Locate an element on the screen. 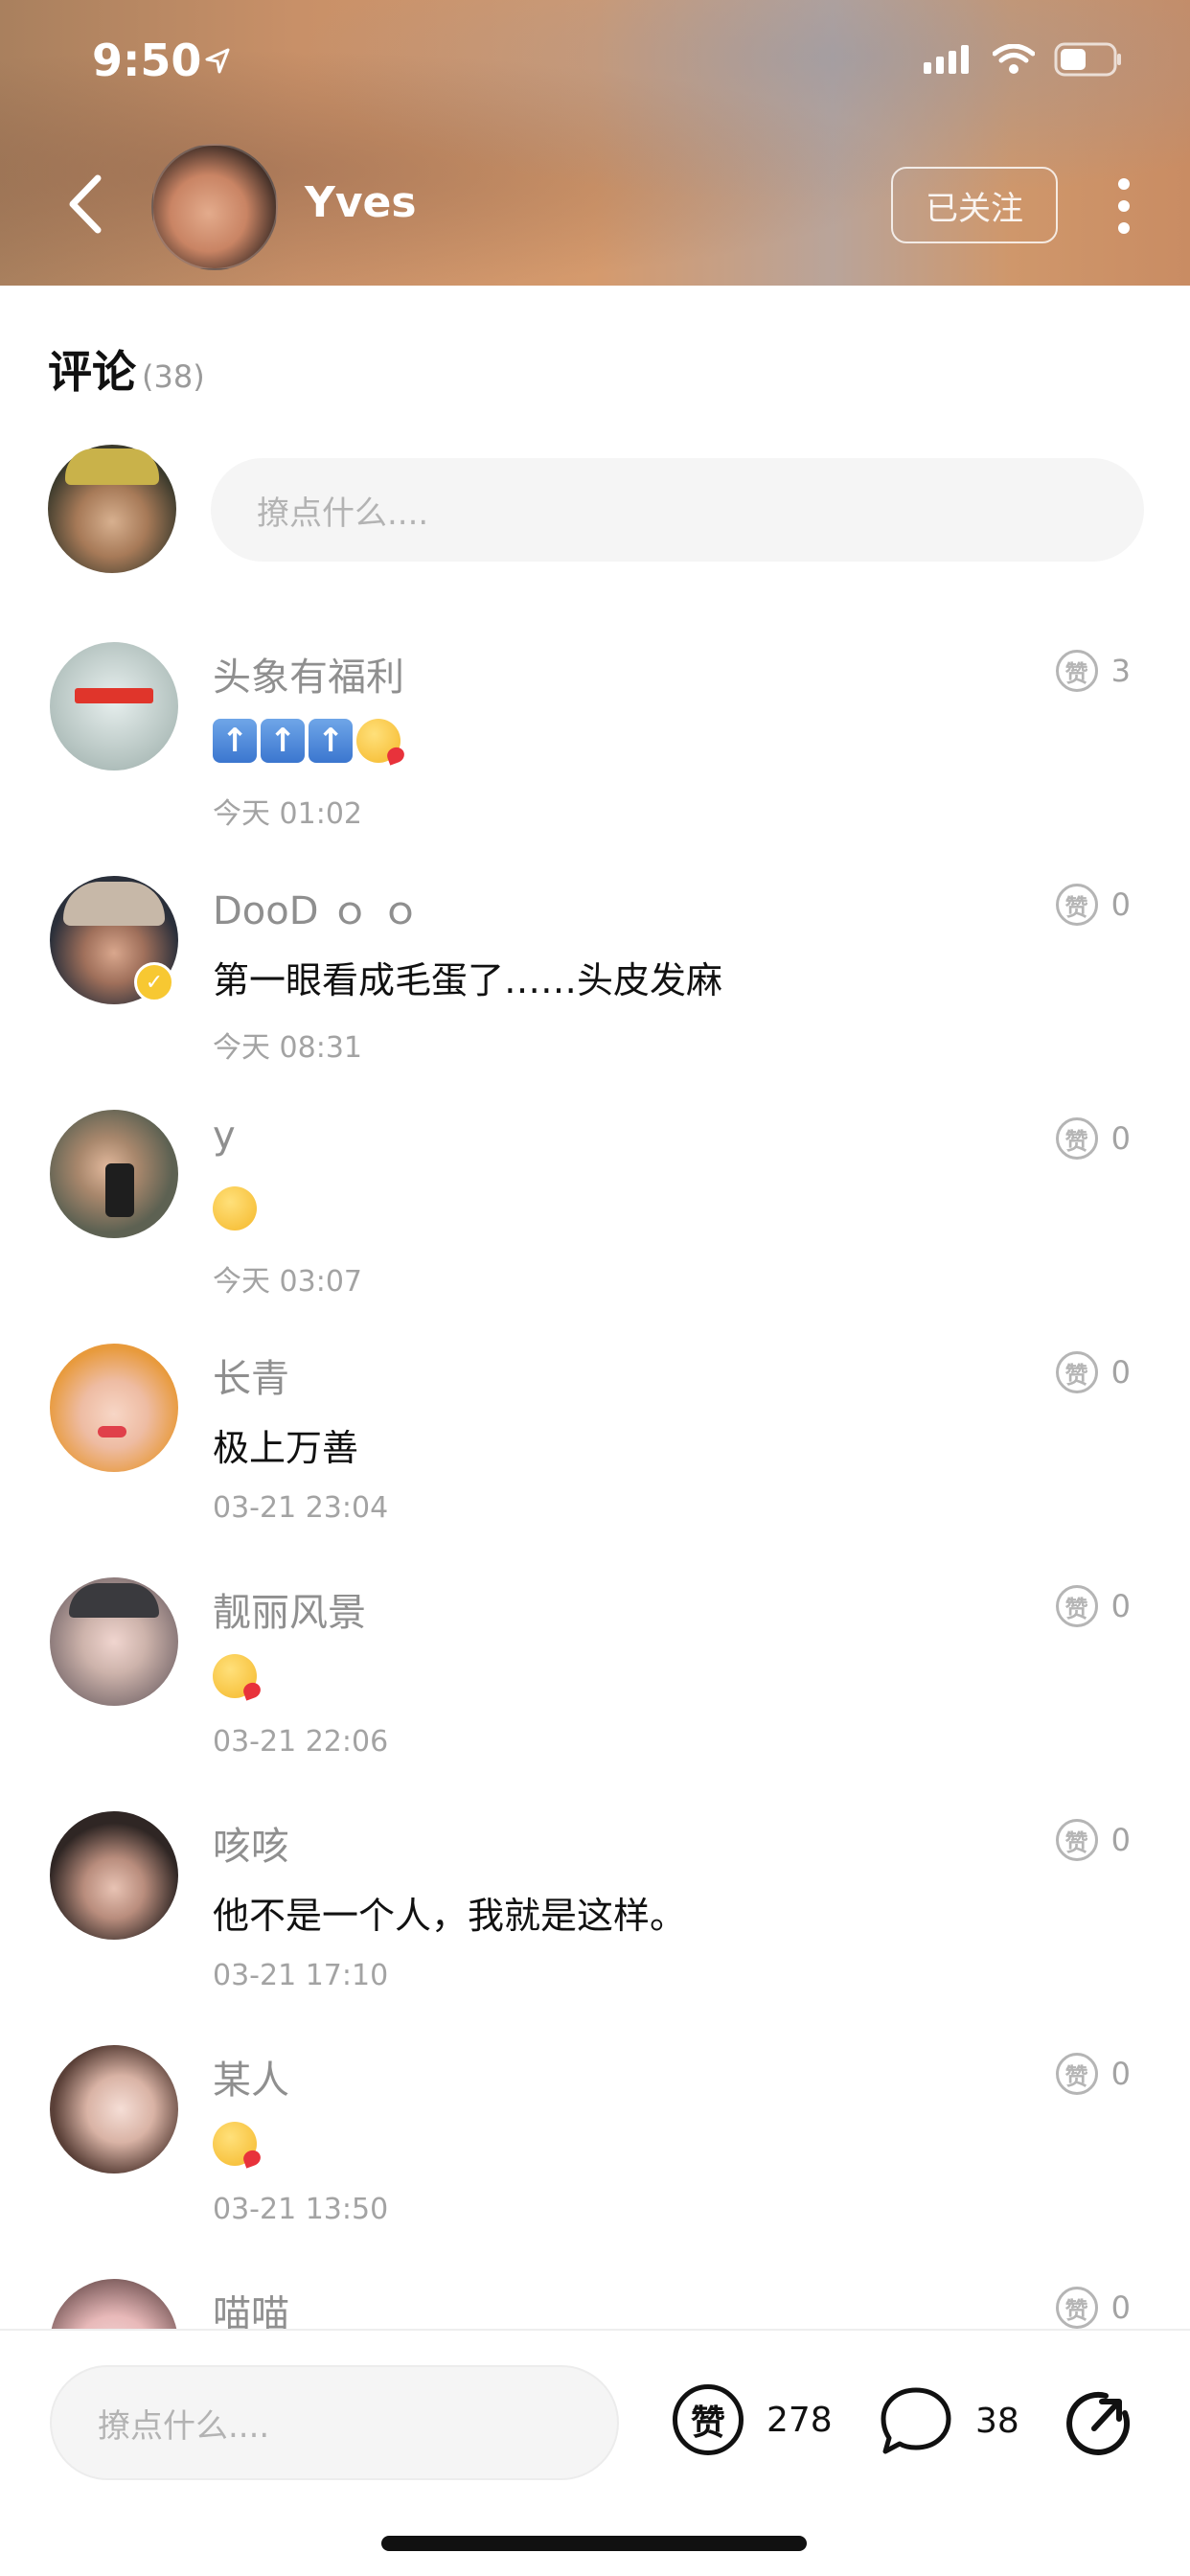 The width and height of the screenshot is (1190, 2576). comment-item: 头象有福利 ↑ ↑ ↑ 今天 01:02 赞 3 is located at coordinates (595, 749).